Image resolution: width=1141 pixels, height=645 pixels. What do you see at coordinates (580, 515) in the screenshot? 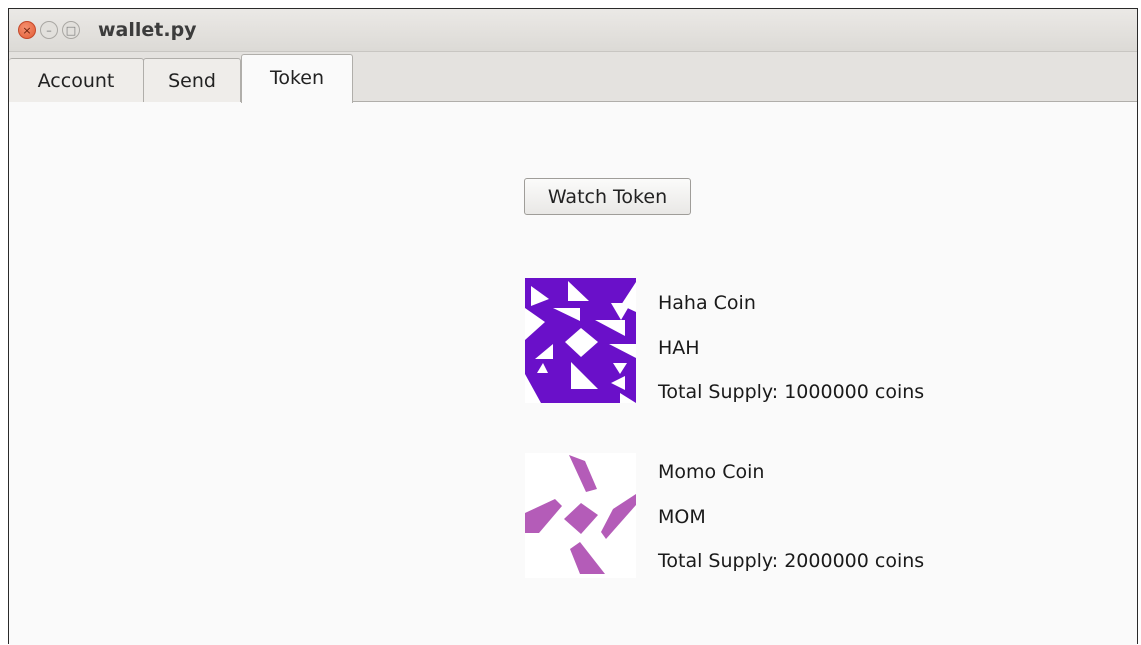
I see `momo-coin-identicon-icon` at bounding box center [580, 515].